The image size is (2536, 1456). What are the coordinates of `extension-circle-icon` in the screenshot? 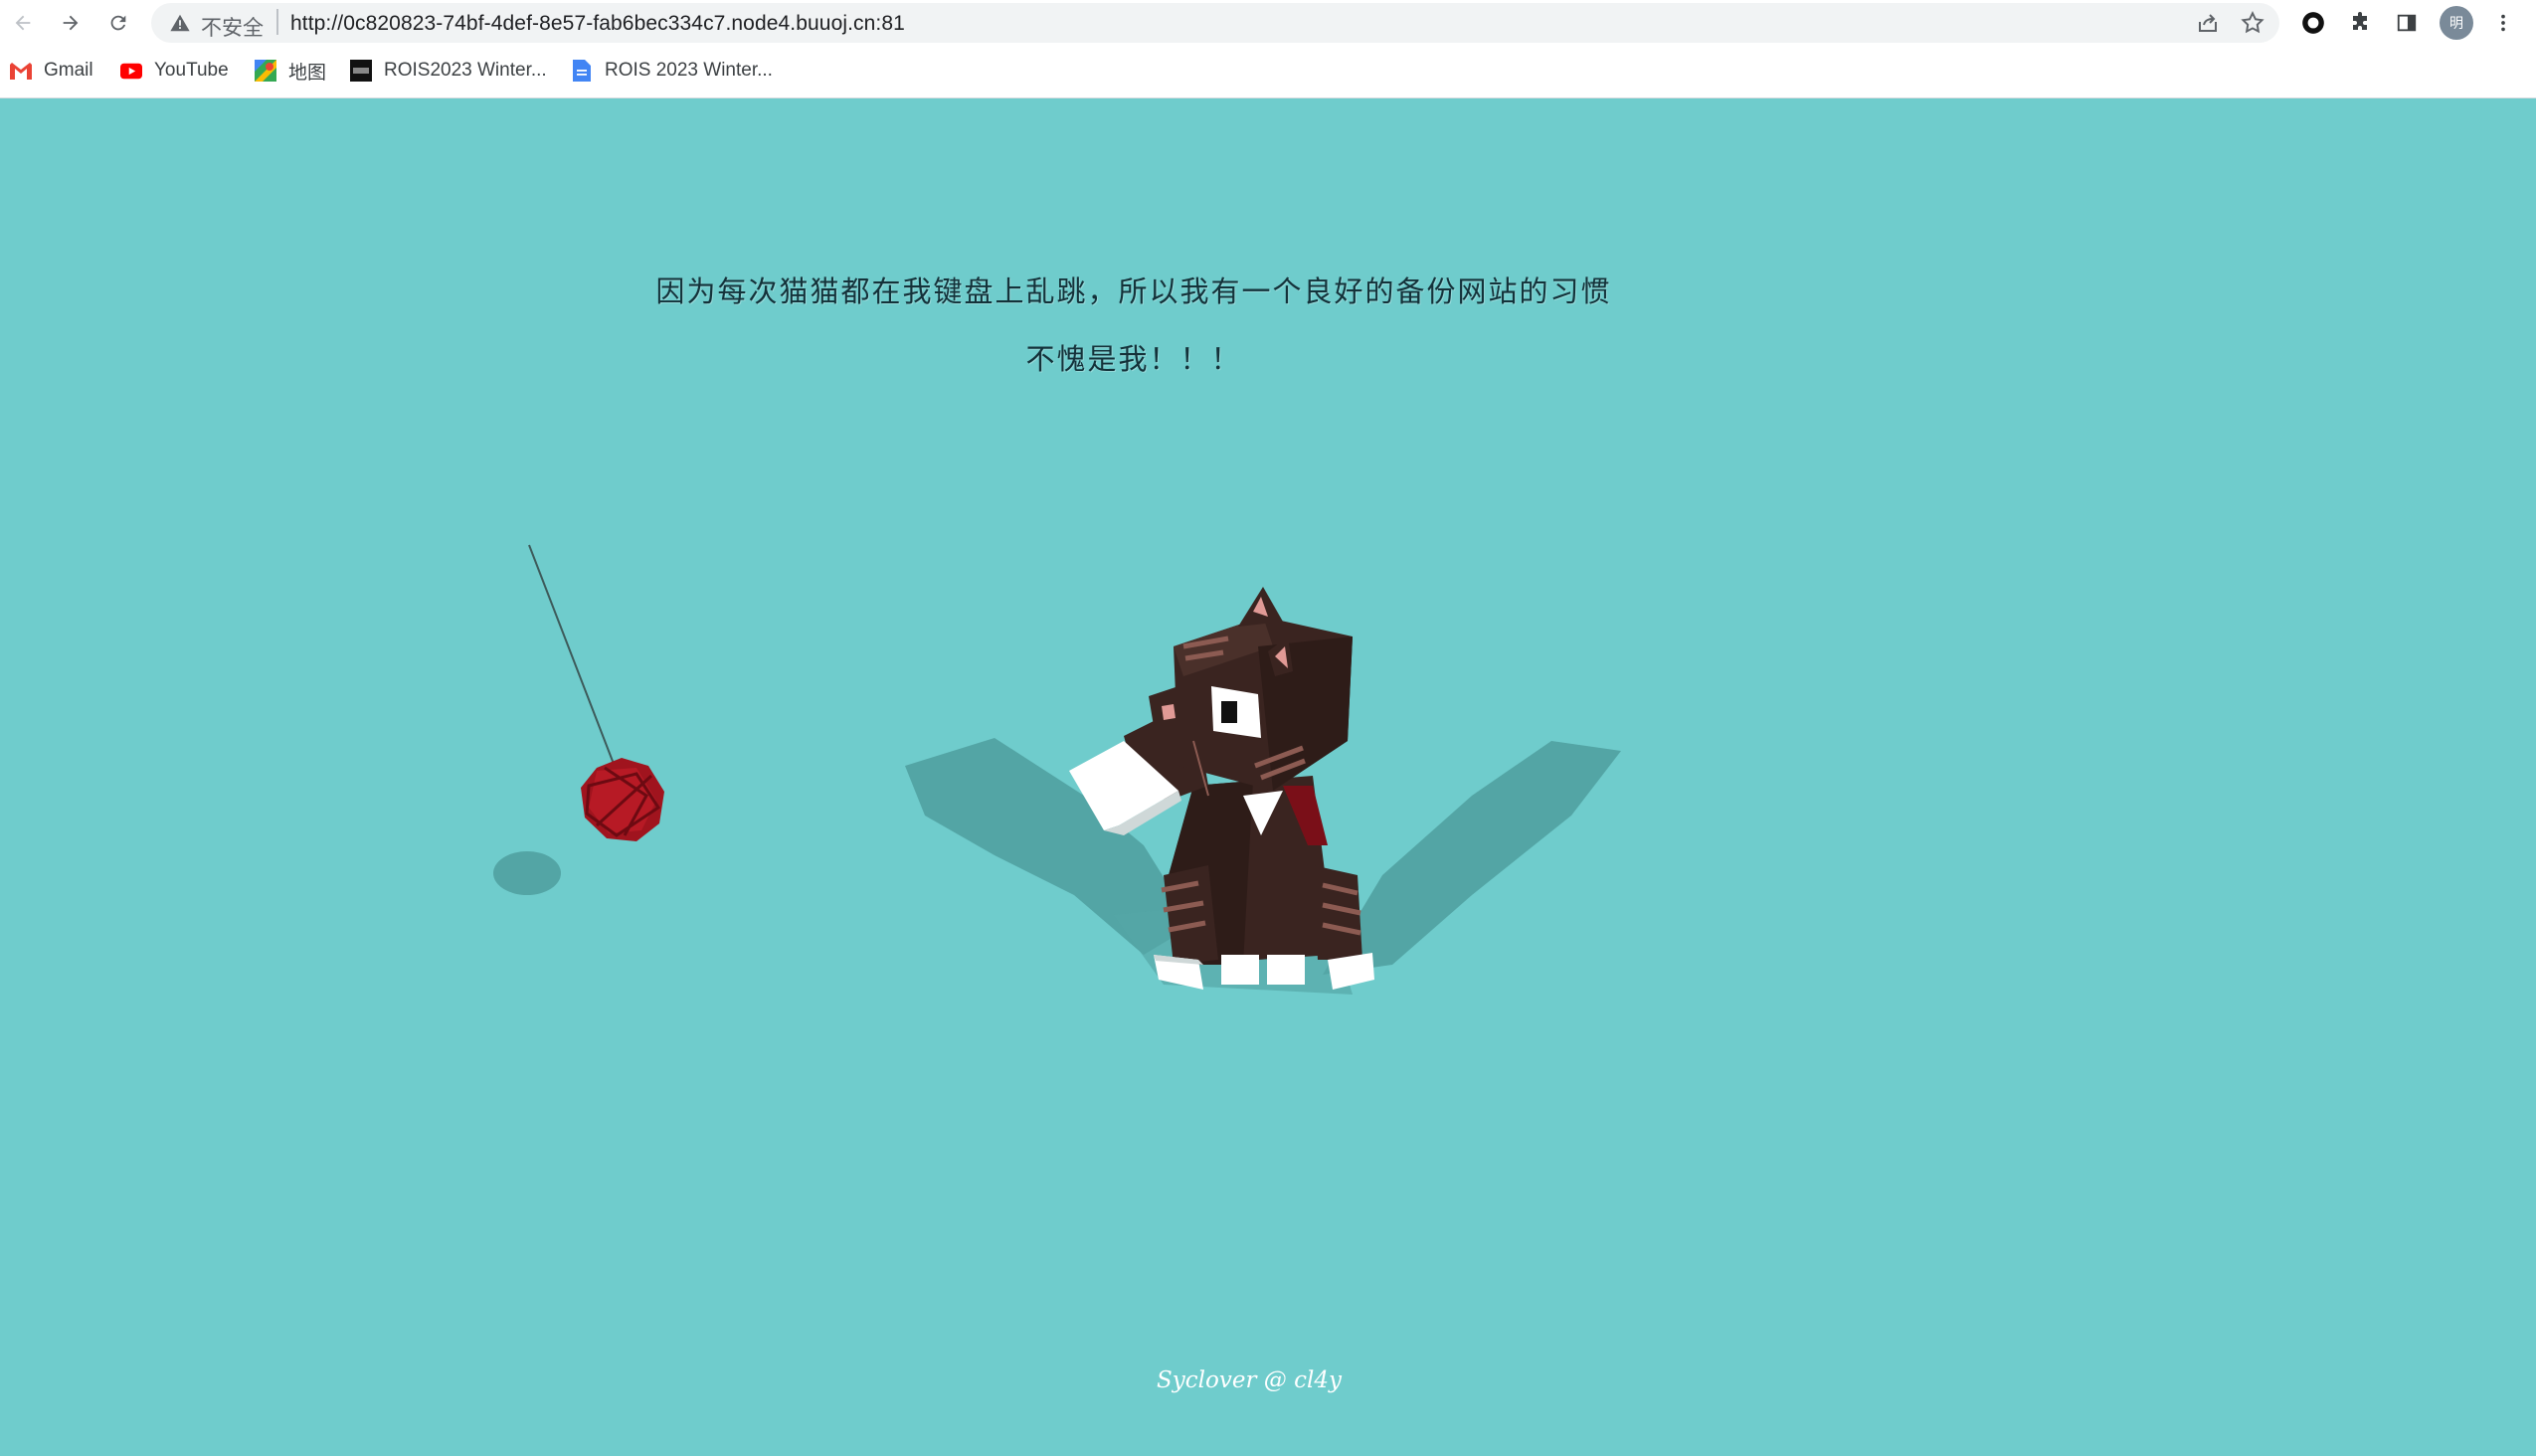 It's located at (2313, 23).